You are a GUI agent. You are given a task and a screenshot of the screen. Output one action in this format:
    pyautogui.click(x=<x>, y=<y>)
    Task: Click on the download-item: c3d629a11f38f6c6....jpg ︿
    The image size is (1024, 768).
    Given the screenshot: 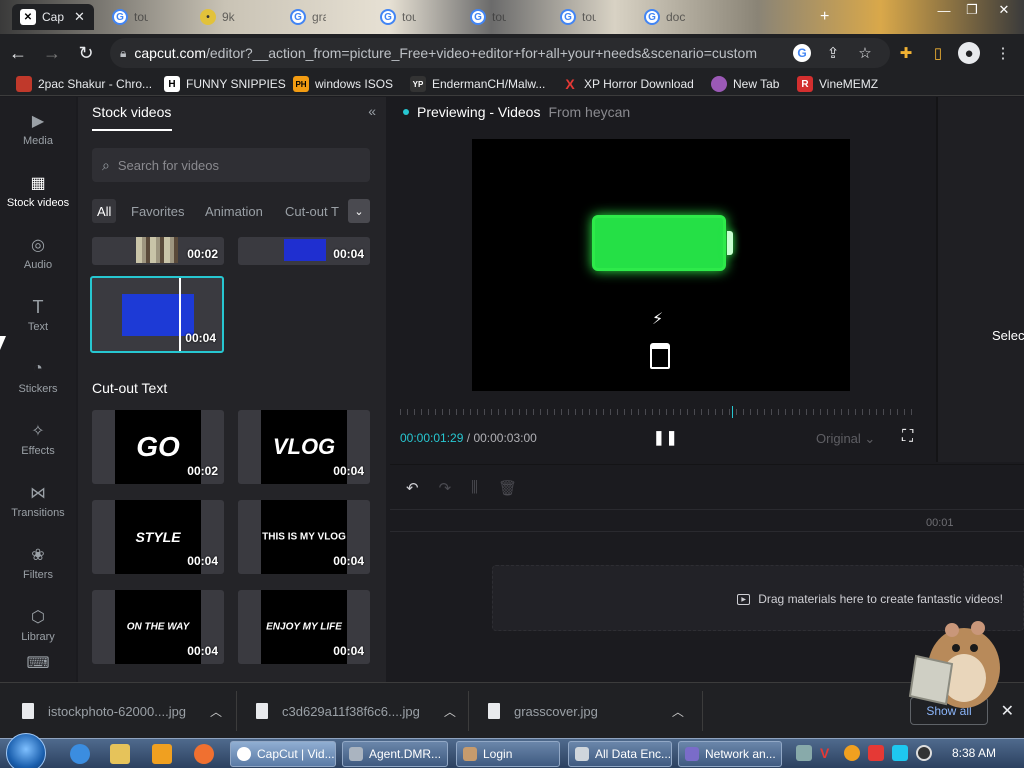 What is the action you would take?
    pyautogui.click(x=356, y=711)
    